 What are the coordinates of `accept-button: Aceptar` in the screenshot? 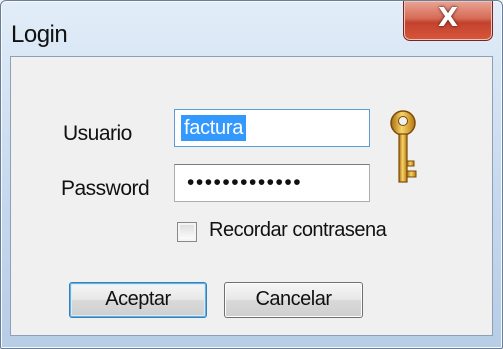 It's located at (138, 300).